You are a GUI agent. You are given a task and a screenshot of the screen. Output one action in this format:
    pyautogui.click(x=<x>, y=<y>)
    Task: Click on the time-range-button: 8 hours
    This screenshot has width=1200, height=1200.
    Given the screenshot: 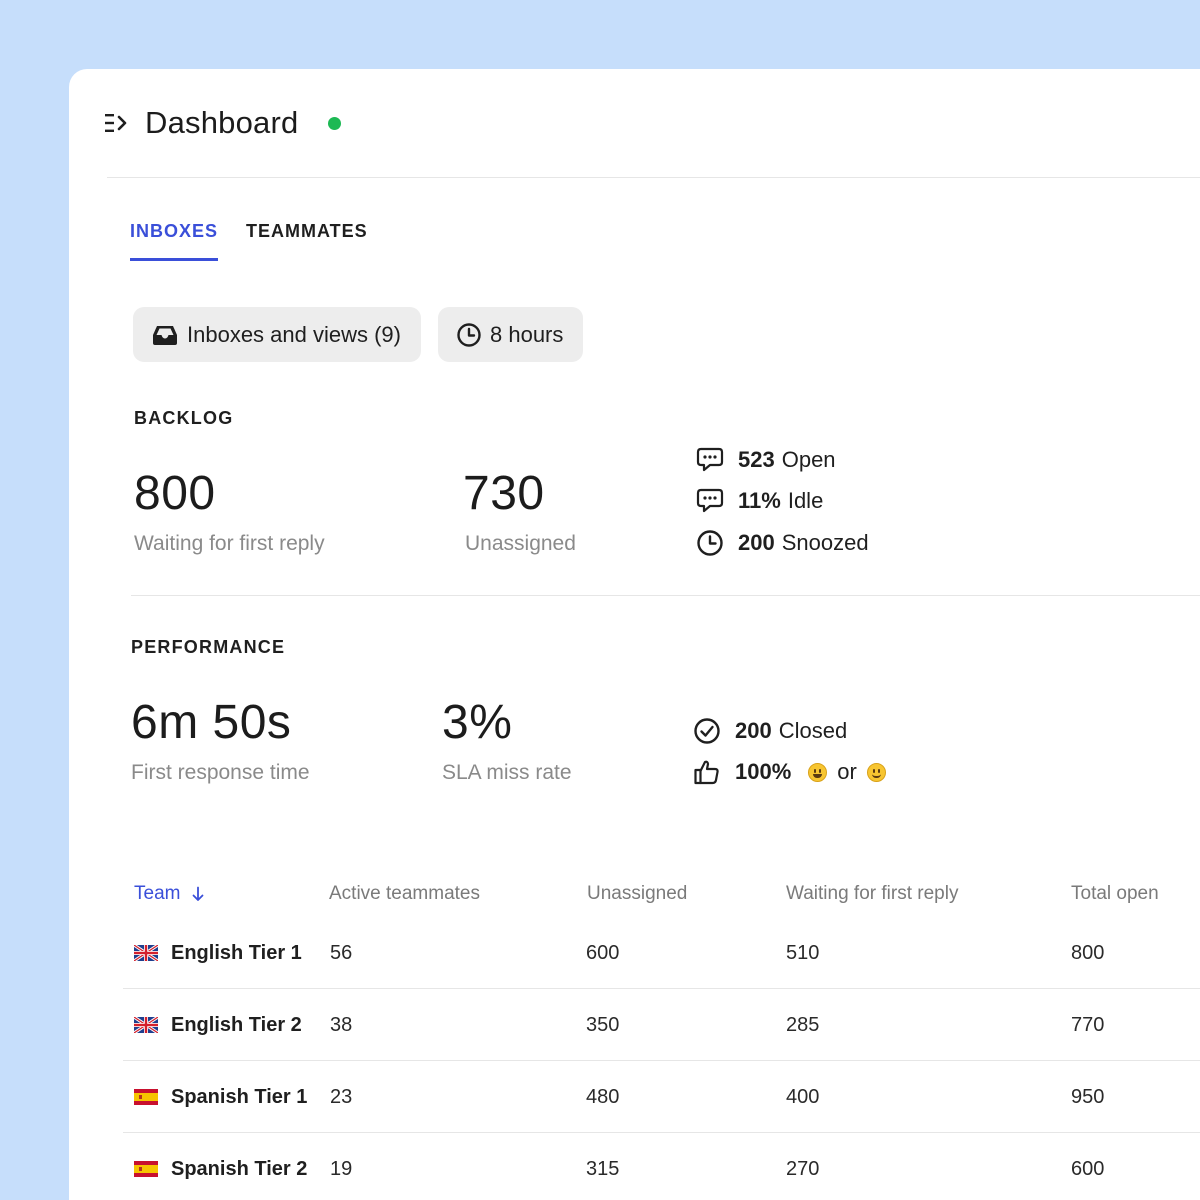 What is the action you would take?
    pyautogui.click(x=511, y=334)
    